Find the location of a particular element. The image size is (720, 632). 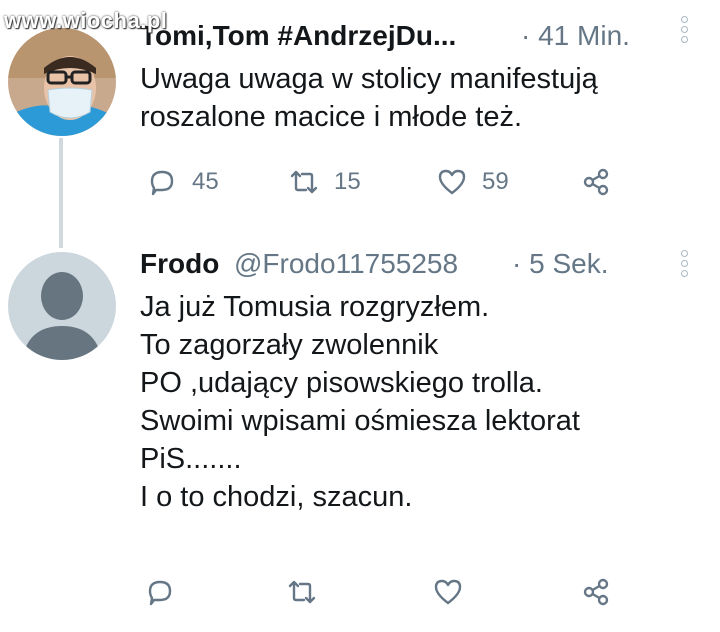

reply-count: 45 is located at coordinates (205, 181).